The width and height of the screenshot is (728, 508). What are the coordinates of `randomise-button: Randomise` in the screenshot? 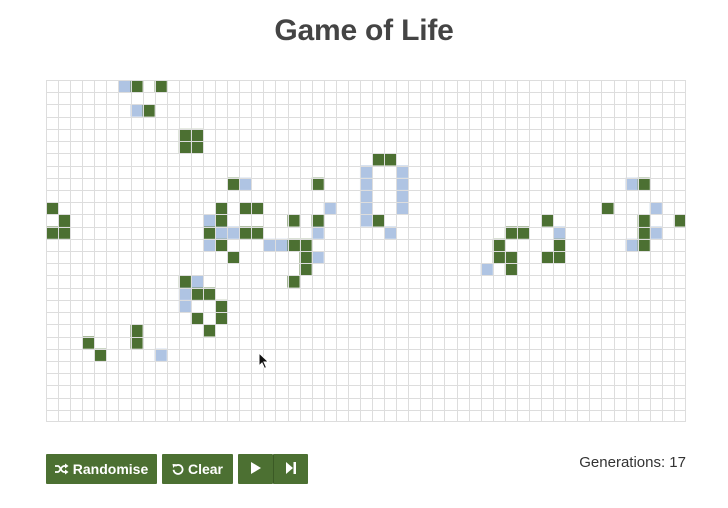 It's located at (101, 469).